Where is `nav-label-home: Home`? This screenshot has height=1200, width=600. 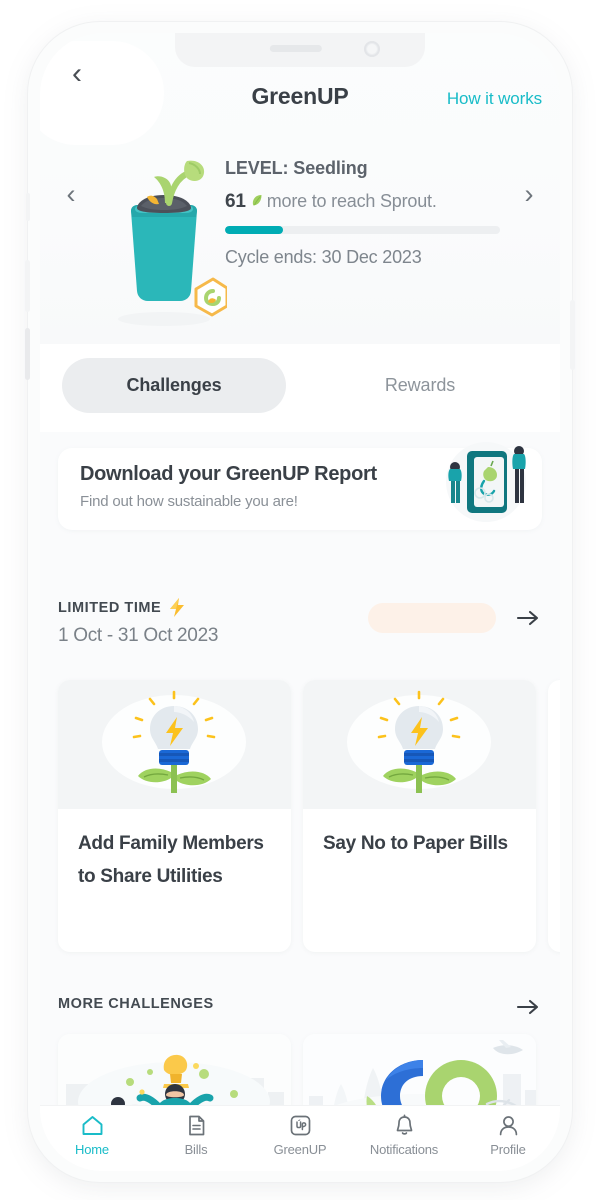 nav-label-home: Home is located at coordinates (92, 1149).